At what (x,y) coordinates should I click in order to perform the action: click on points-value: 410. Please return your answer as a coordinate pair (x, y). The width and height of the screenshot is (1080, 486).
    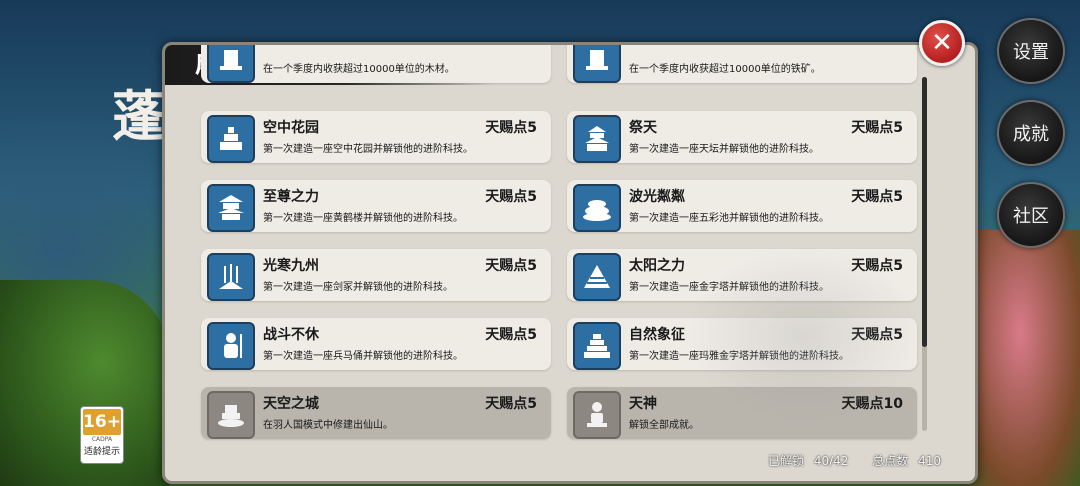
    Looking at the image, I should click on (930, 461).